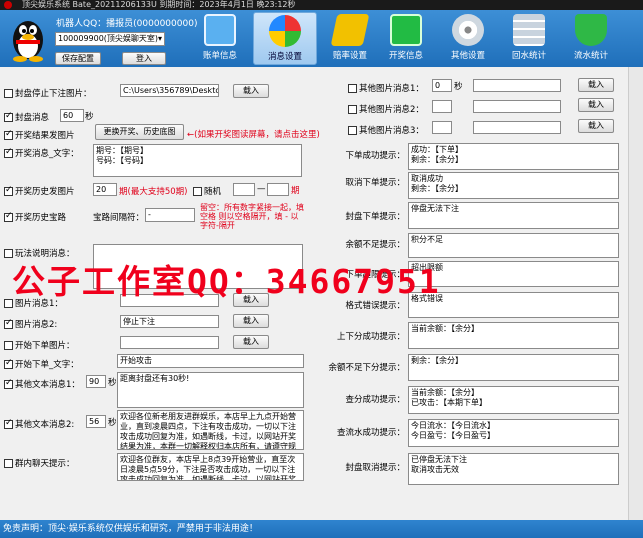 This screenshot has width=643, height=538. Describe the element at coordinates (285, 38) in the screenshot. I see `nav-message-settings: 消息设置` at that location.